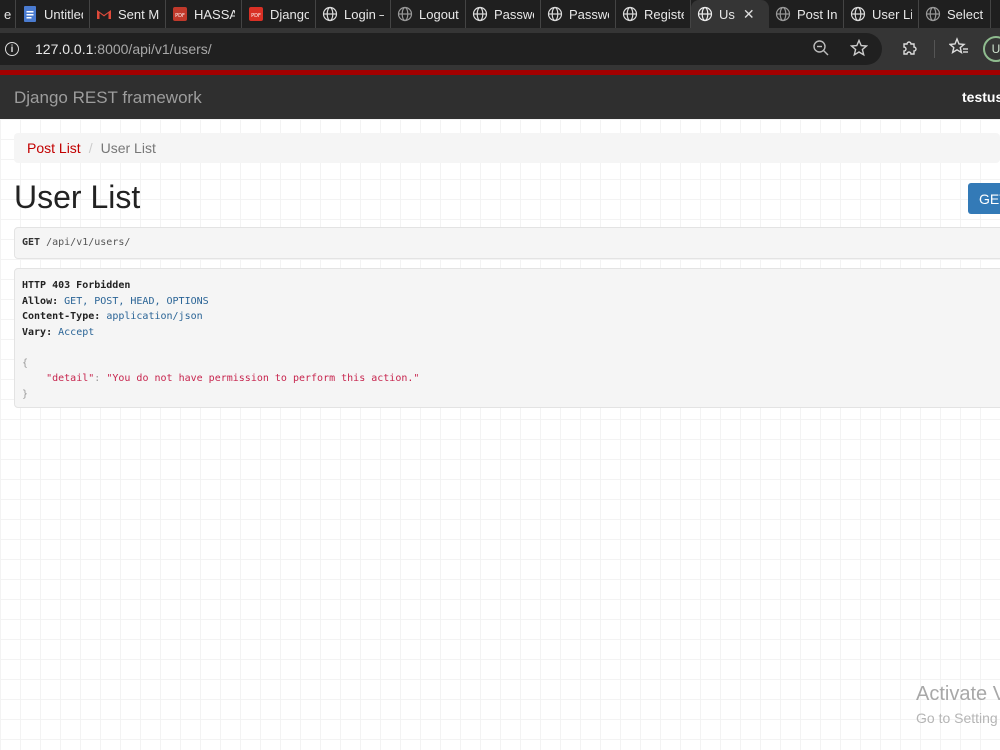  What do you see at coordinates (289, 14) in the screenshot?
I see `tab-title: Django` at bounding box center [289, 14].